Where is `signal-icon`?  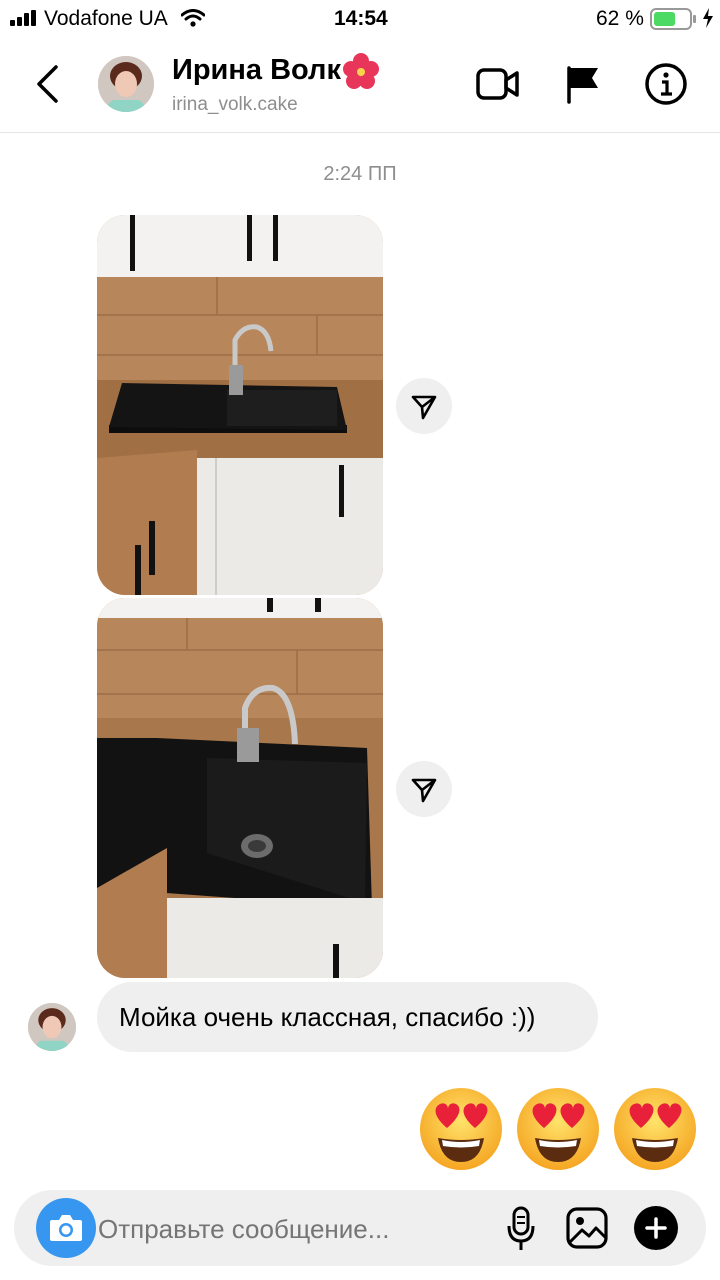 signal-icon is located at coordinates (23, 18).